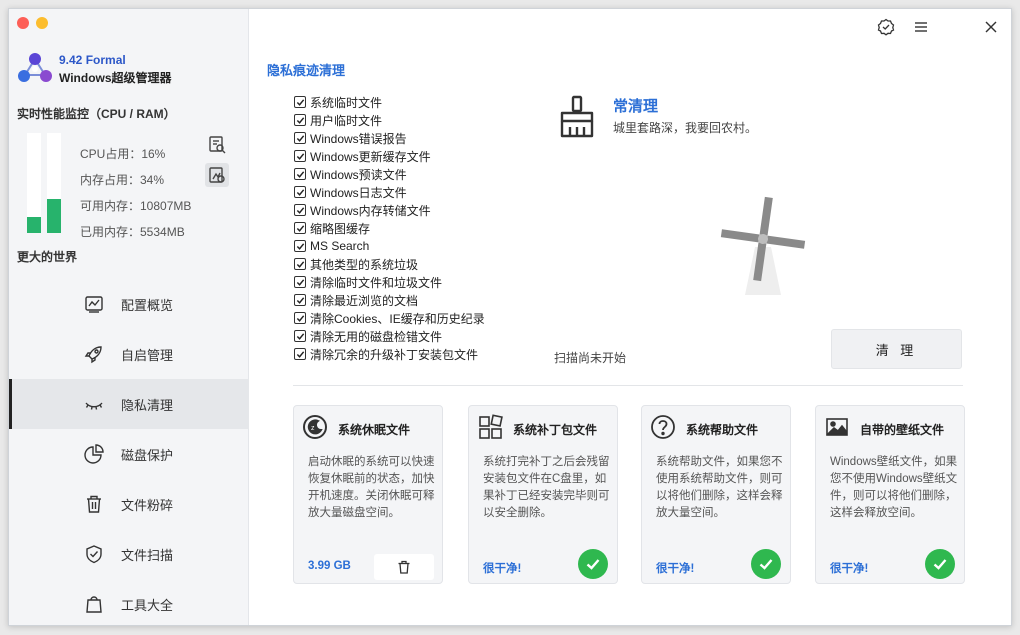 The image size is (1020, 635). I want to click on privacy-checkbox-item: 其他类型的系统垃圾, so click(389, 264).